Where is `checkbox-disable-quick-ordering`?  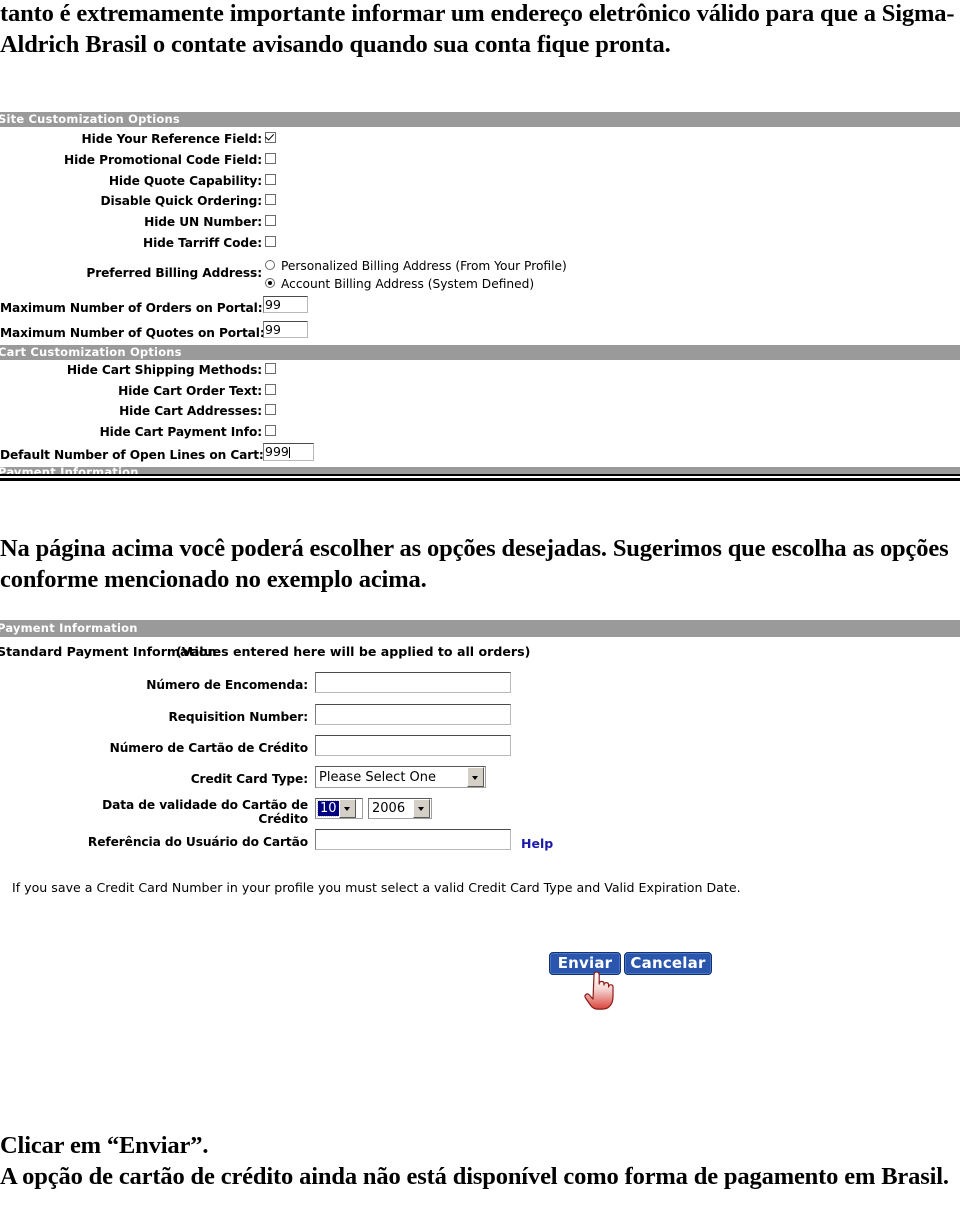
checkbox-disable-quick-ordering is located at coordinates (270, 199).